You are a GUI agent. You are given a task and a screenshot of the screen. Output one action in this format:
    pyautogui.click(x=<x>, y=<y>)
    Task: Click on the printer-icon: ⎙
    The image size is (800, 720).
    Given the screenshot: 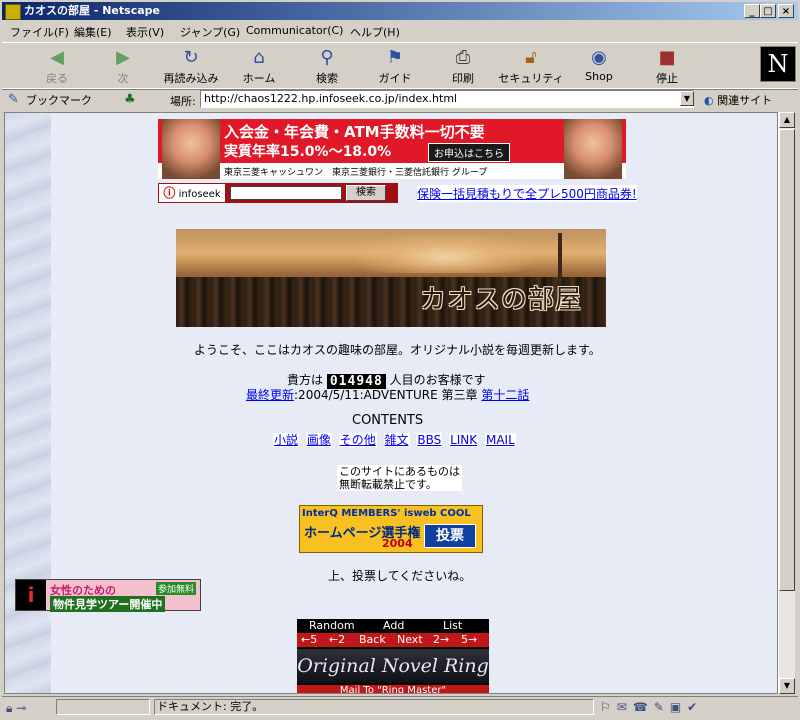 What is the action you would take?
    pyautogui.click(x=463, y=57)
    